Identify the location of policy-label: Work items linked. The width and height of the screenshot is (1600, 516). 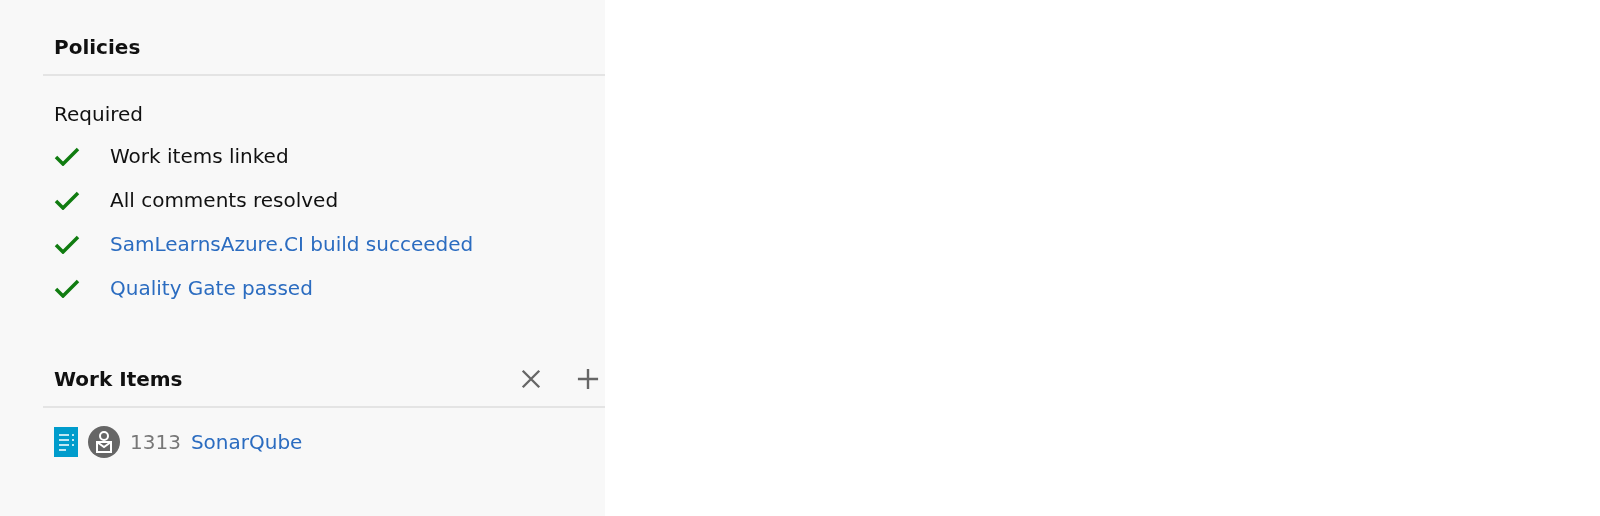
(199, 156).